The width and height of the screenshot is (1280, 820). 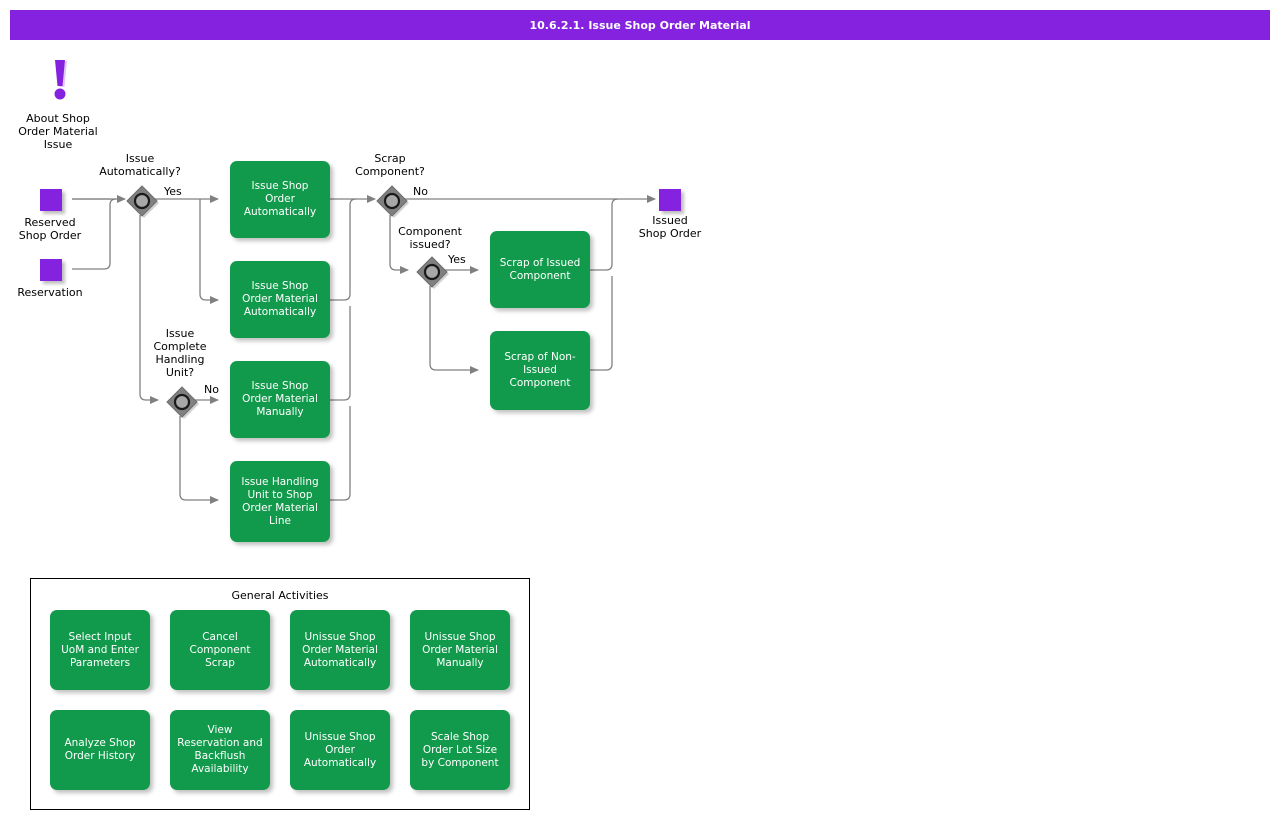 I want to click on general-activity-cancel-component-scrap: Cancel Component Scrap, so click(x=220, y=650).